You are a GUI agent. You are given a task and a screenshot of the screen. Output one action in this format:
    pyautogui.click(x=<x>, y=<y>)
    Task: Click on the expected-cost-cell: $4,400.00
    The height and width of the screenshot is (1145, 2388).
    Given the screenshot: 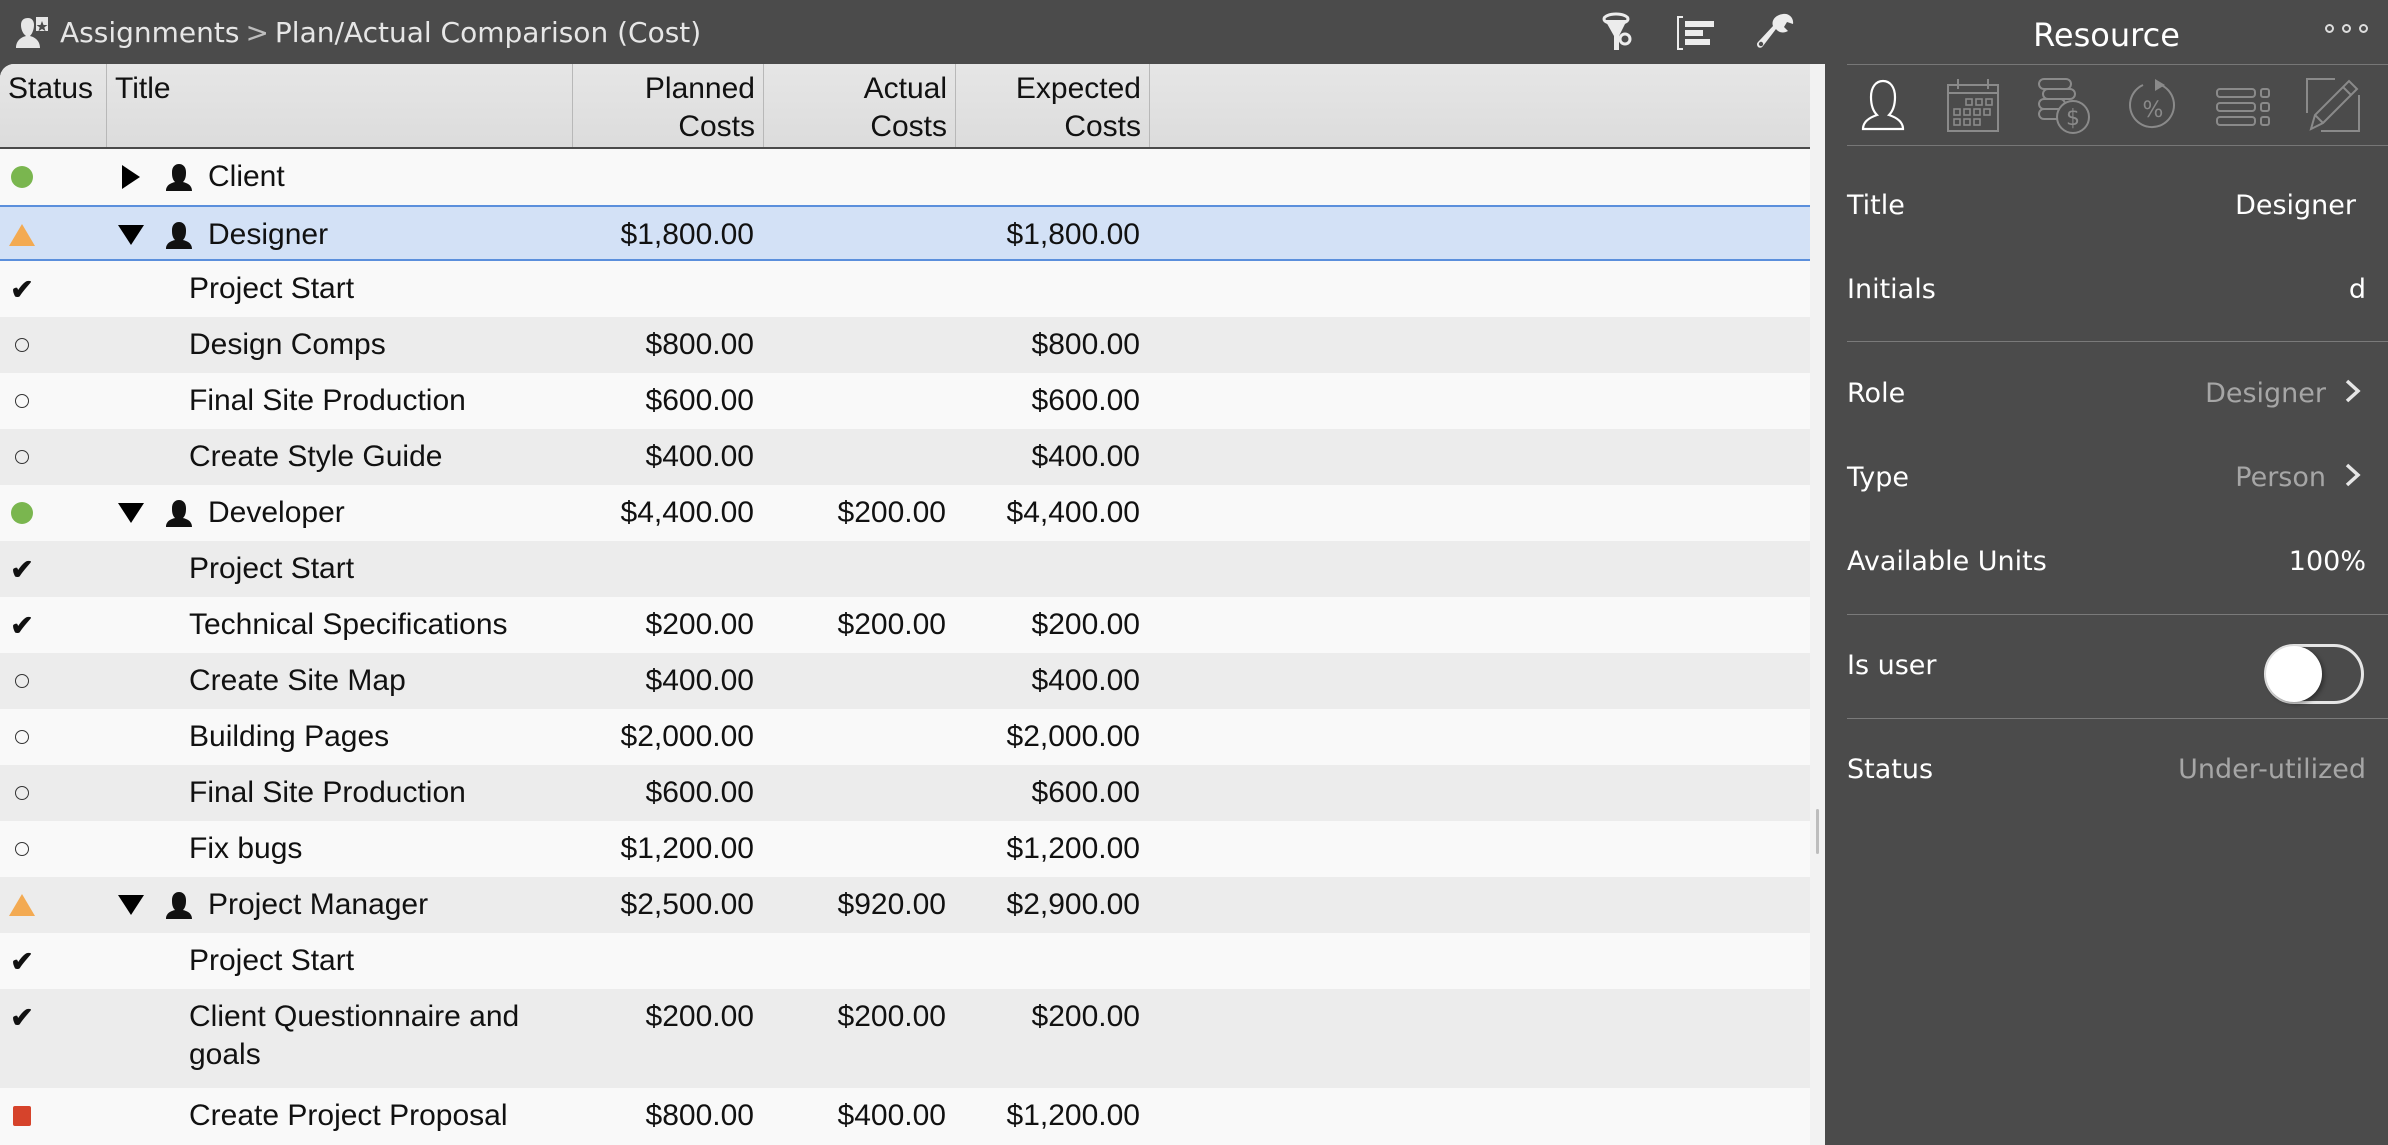 What is the action you would take?
    pyautogui.click(x=1048, y=513)
    